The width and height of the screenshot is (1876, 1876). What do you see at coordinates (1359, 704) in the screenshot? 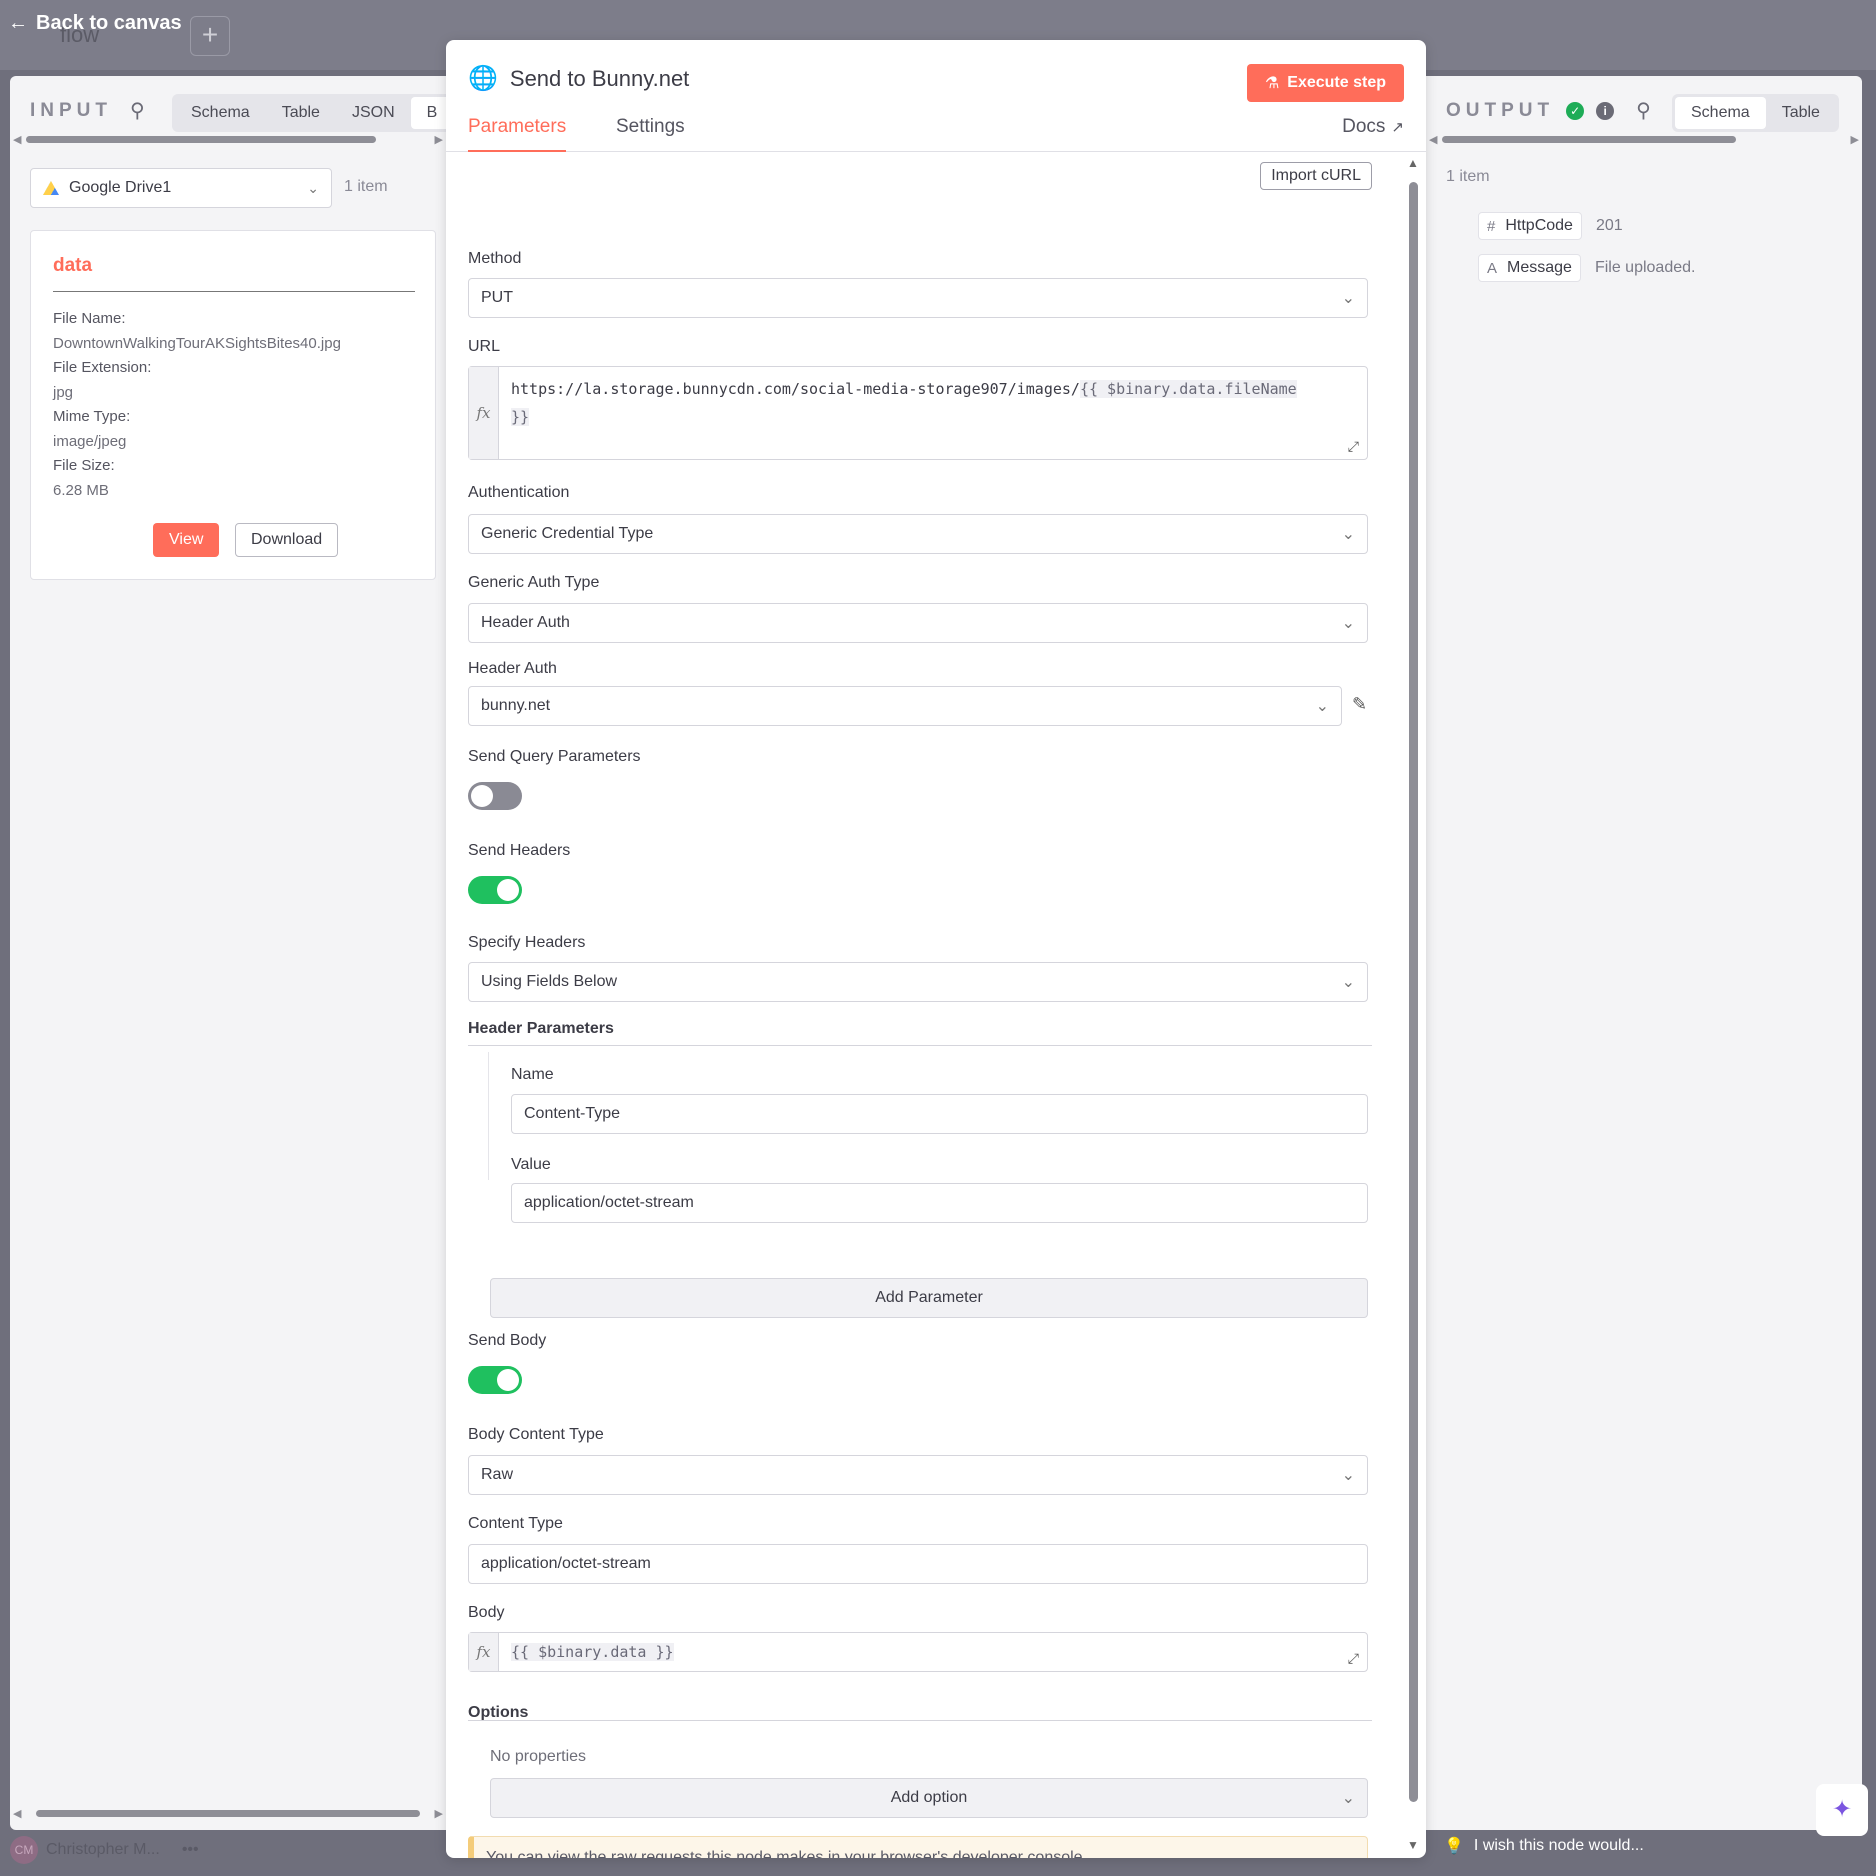
I see `pencil-icon: ✎` at bounding box center [1359, 704].